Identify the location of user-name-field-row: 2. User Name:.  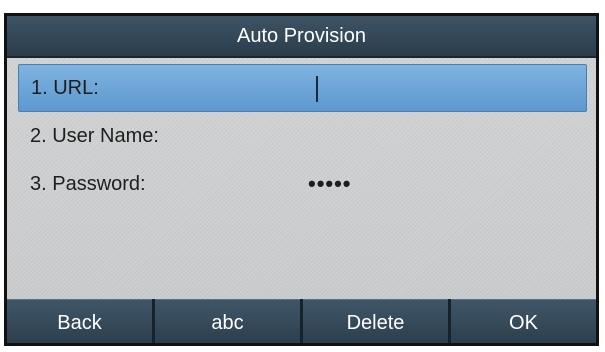
(302, 136).